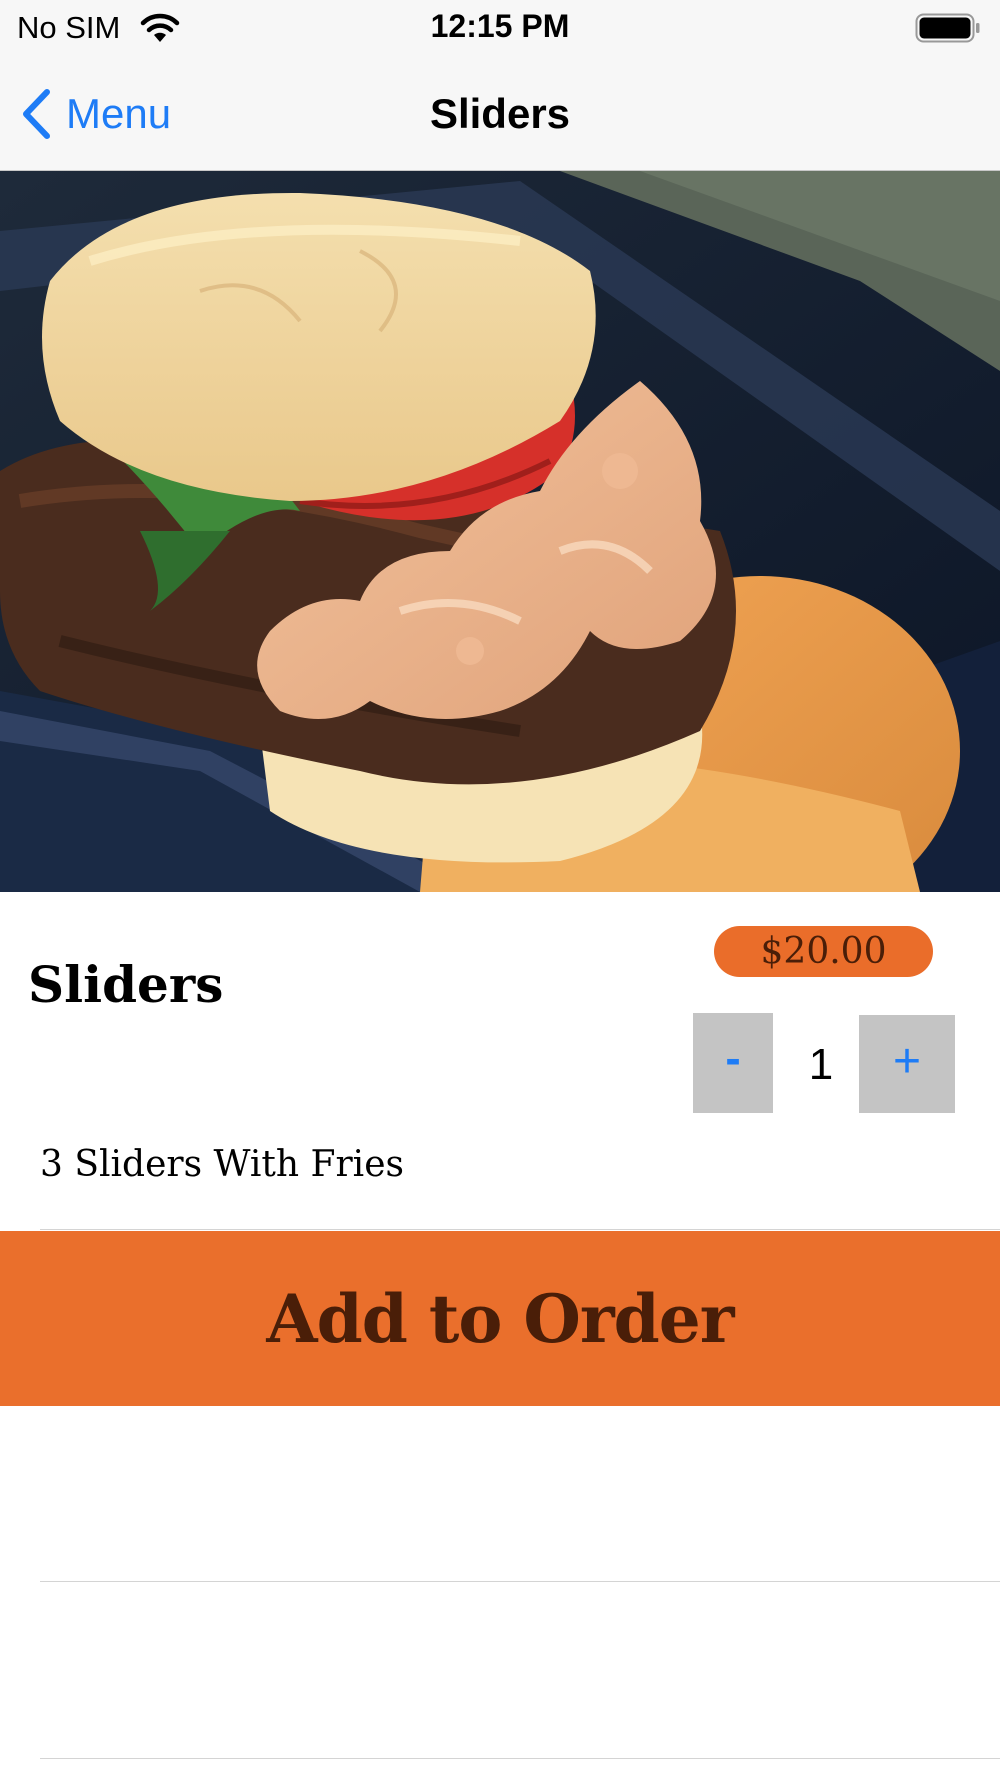 The height and width of the screenshot is (1778, 1000). I want to click on add-to-order-label: Add to Order, so click(500, 1318).